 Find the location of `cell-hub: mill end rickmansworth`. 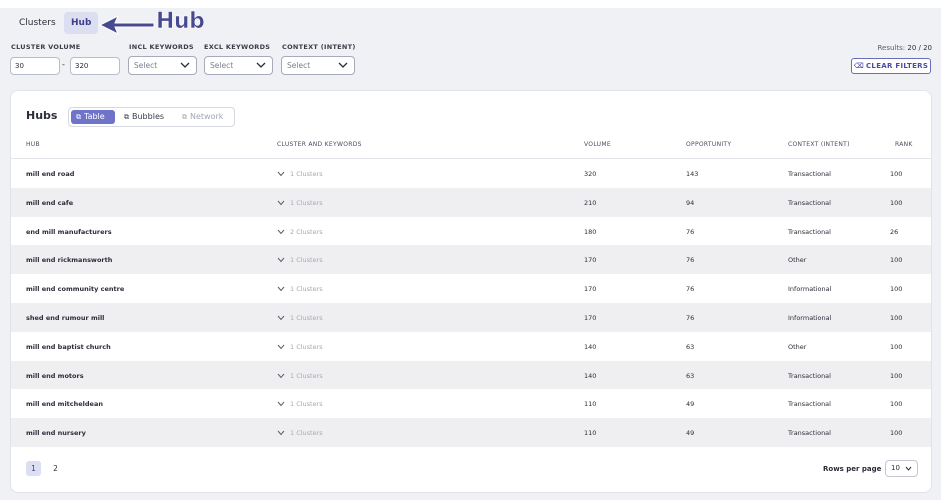

cell-hub: mill end rickmansworth is located at coordinates (69, 260).